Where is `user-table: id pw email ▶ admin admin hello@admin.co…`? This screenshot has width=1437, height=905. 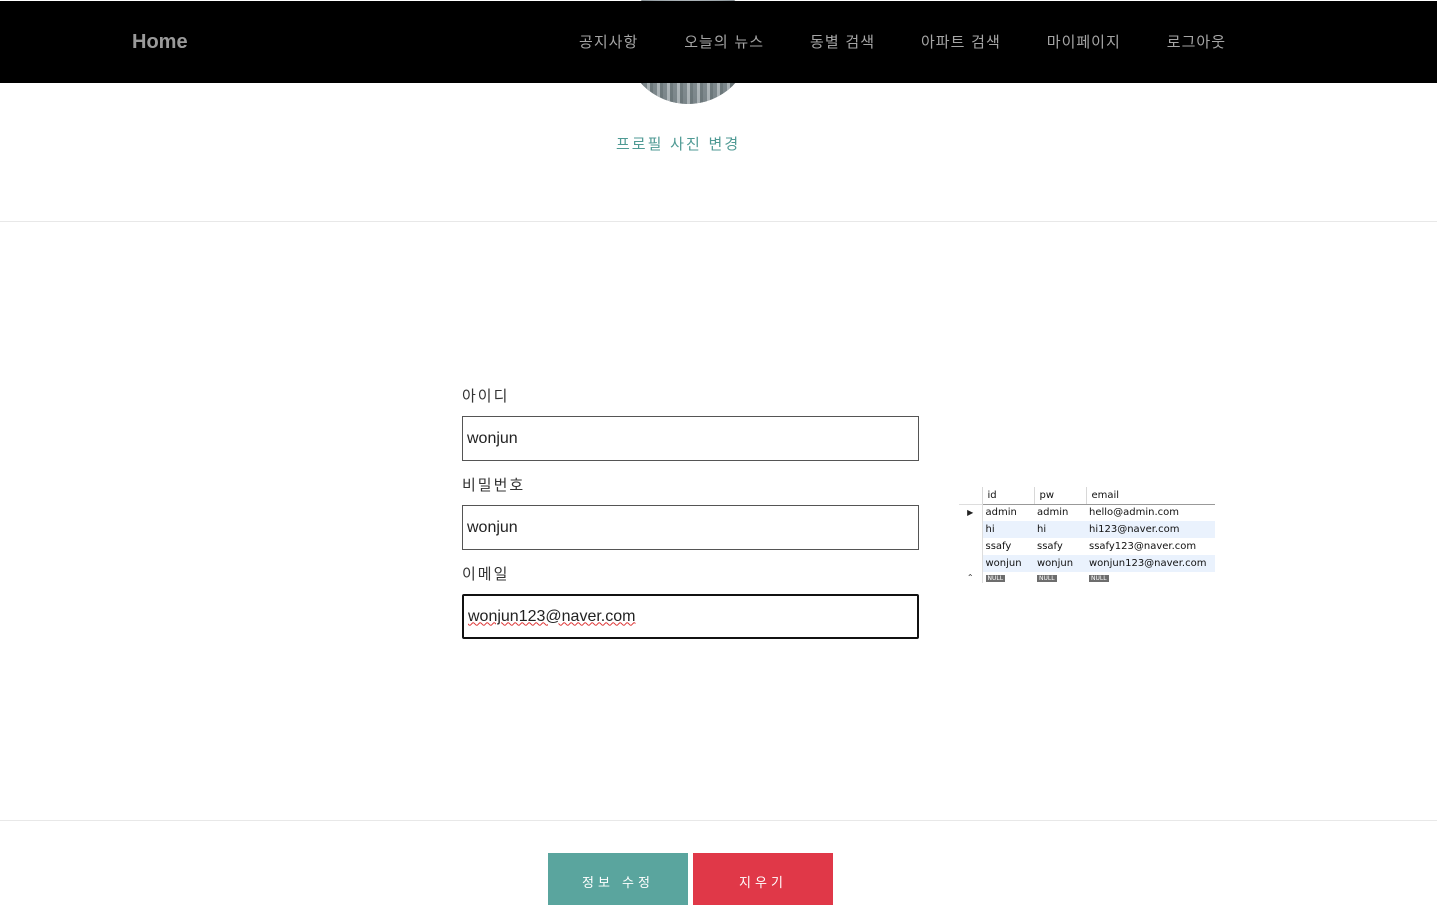 user-table: id pw email ▶ admin admin hello@admin.co… is located at coordinates (1087, 535).